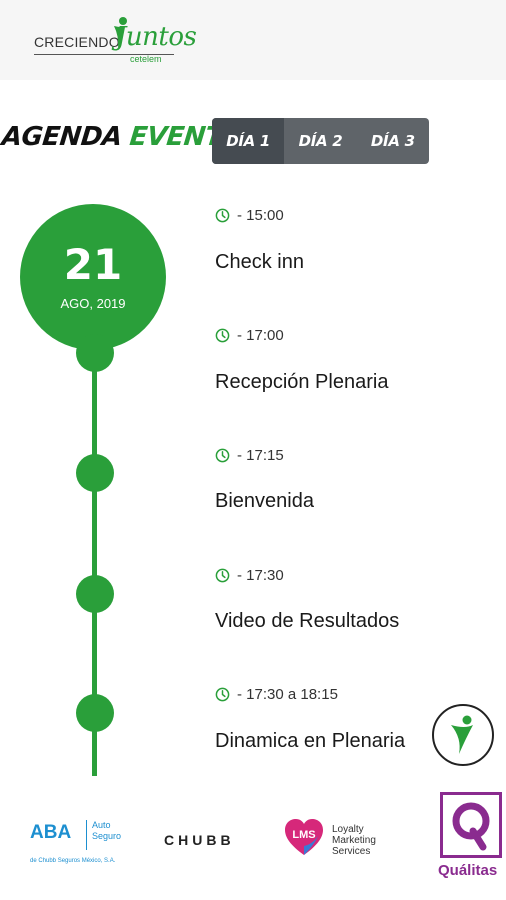  I want to click on person-figure-icon, so click(462, 734).